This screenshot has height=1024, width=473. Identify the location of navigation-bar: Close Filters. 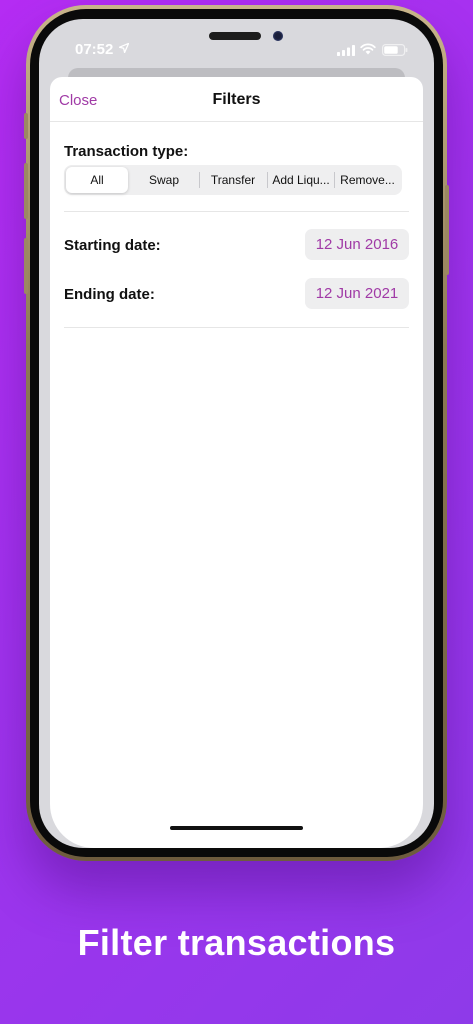
(236, 99).